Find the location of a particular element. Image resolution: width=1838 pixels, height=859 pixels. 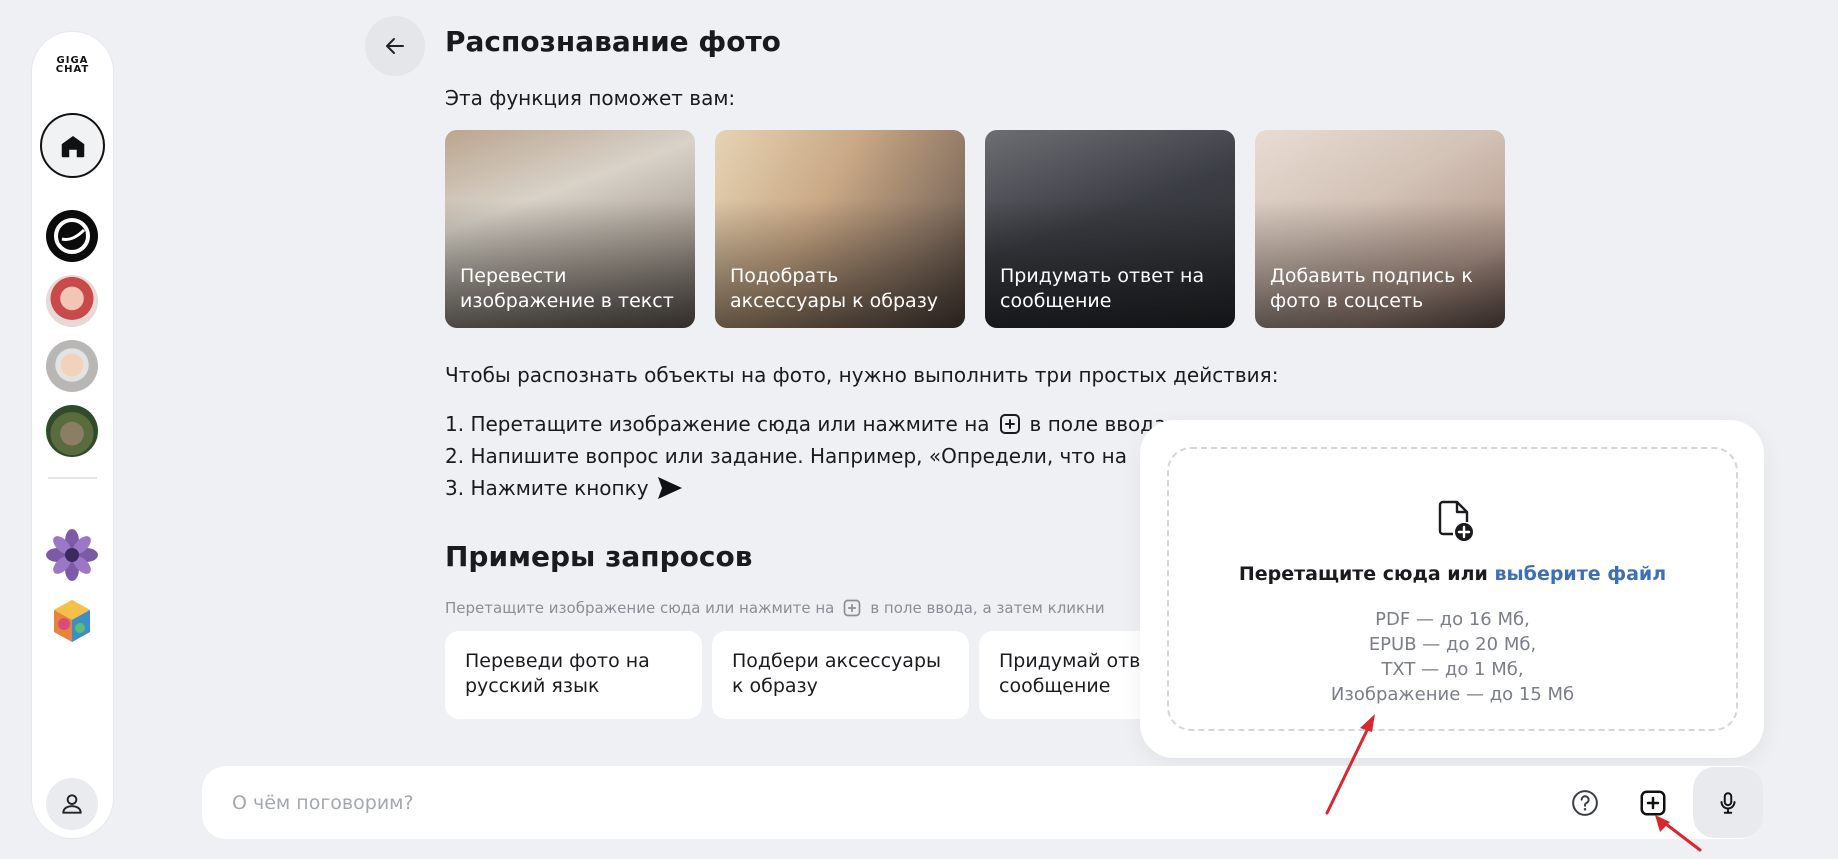

home-button is located at coordinates (72, 145).